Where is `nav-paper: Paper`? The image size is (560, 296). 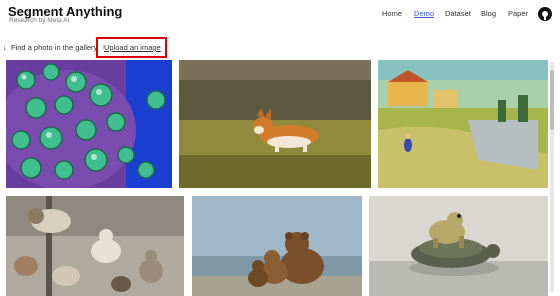
nav-paper: Paper is located at coordinates (518, 13).